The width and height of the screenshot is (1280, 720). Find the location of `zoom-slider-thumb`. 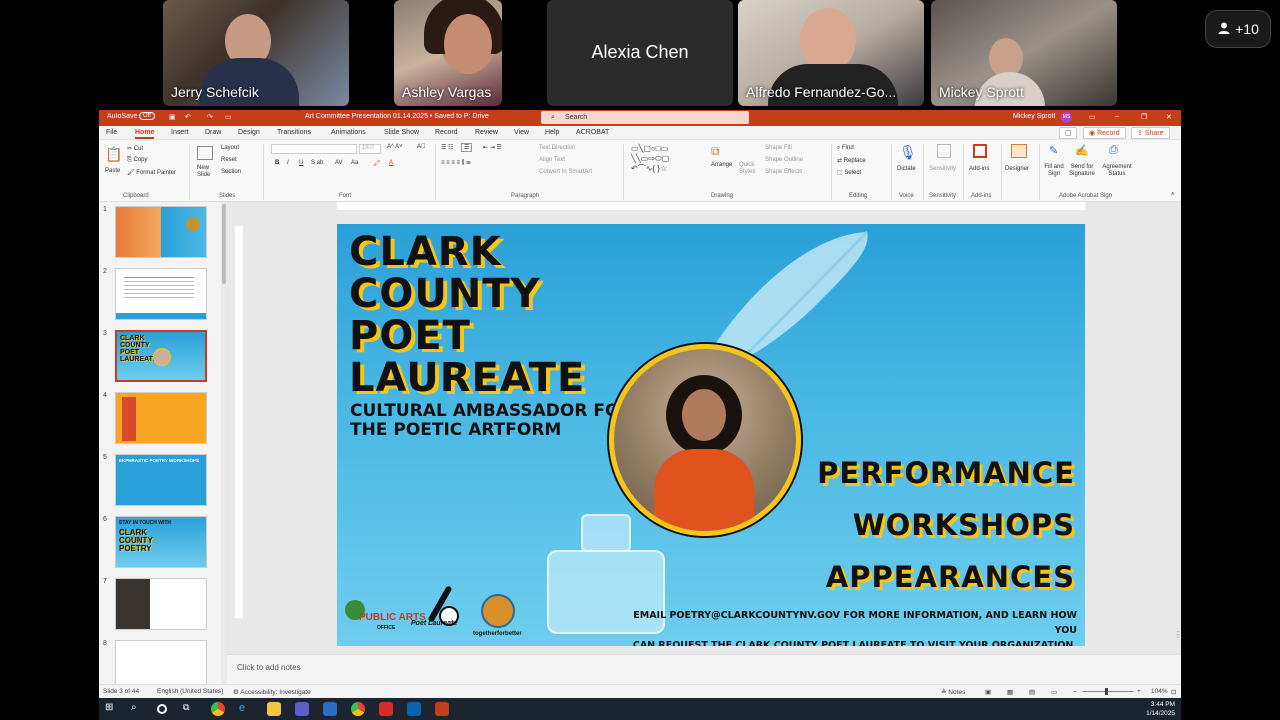

zoom-slider-thumb is located at coordinates (1106, 691).